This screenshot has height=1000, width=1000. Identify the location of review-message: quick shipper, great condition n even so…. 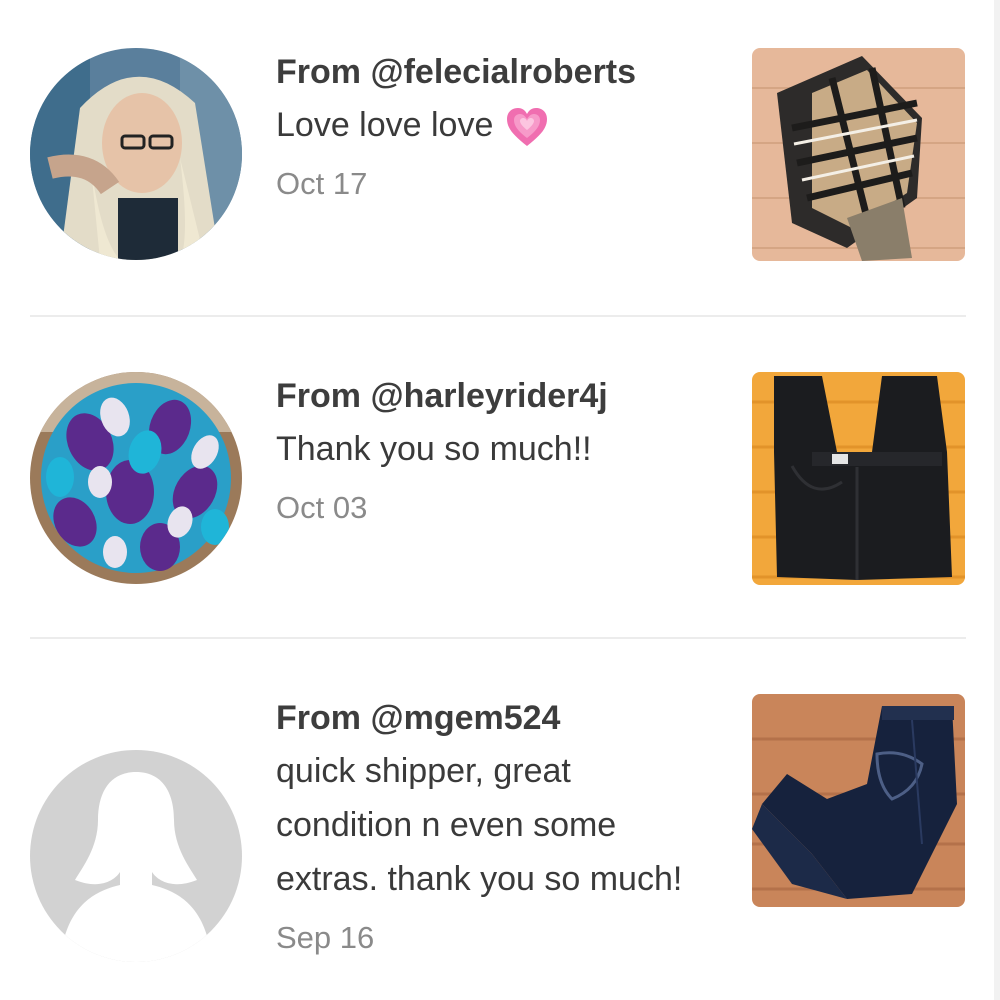
(479, 825).